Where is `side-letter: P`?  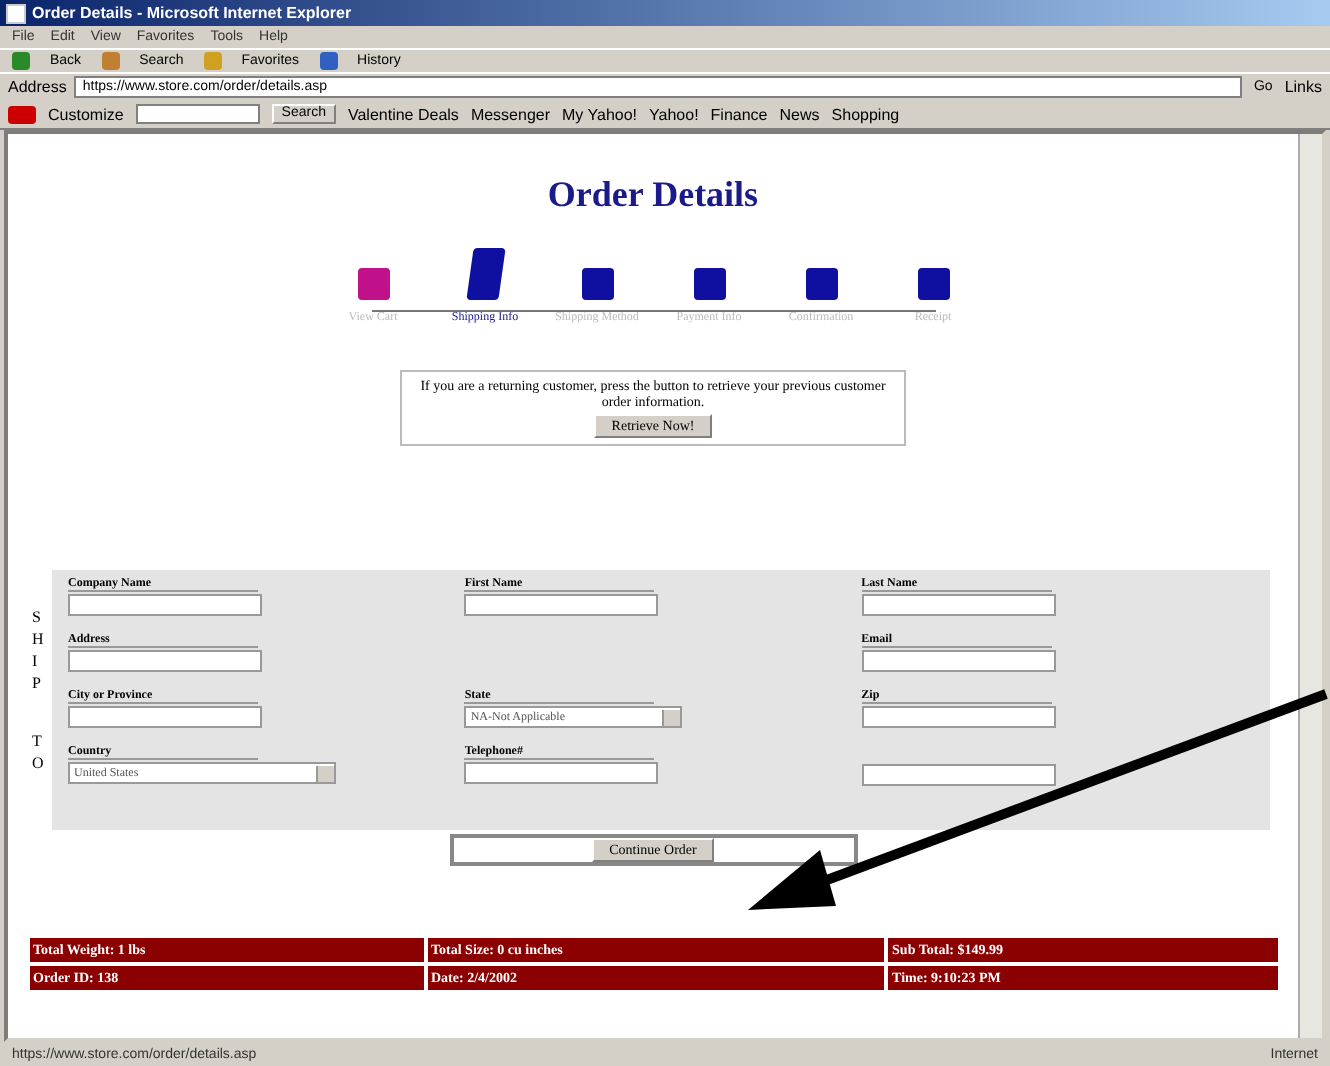 side-letter: P is located at coordinates (37, 683).